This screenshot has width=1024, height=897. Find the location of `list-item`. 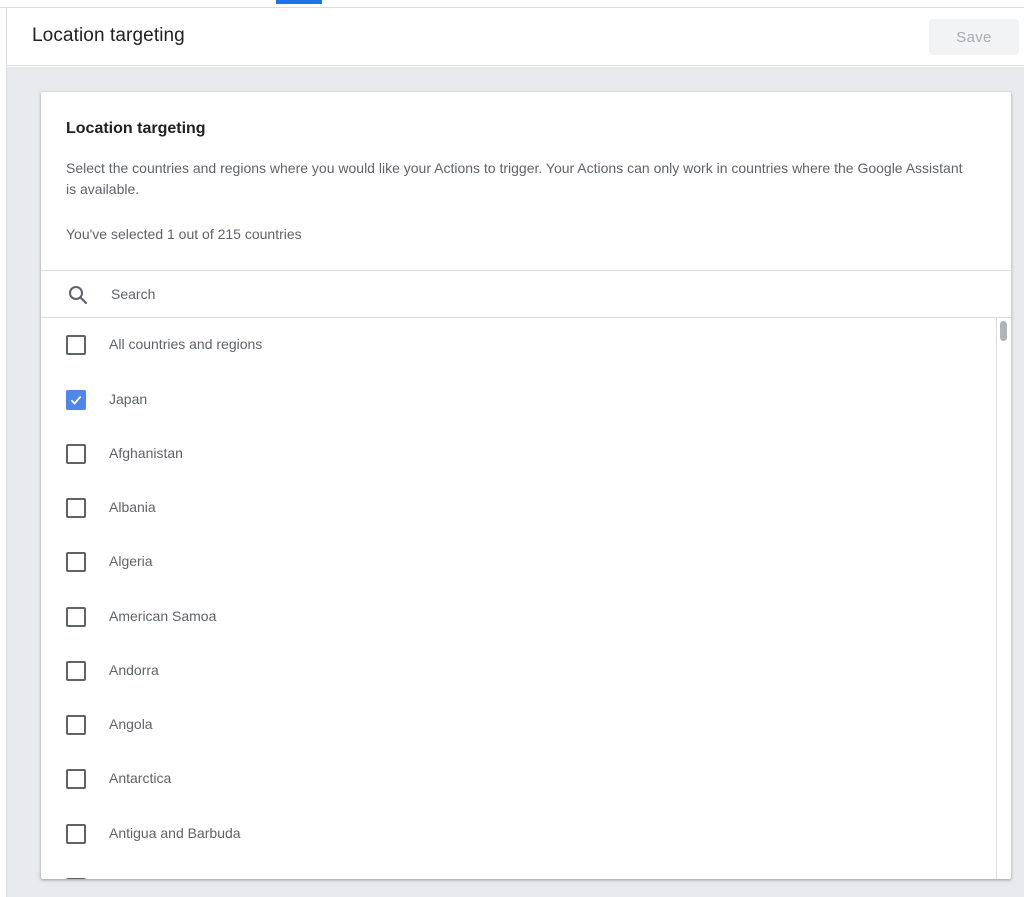

list-item is located at coordinates (518, 870).